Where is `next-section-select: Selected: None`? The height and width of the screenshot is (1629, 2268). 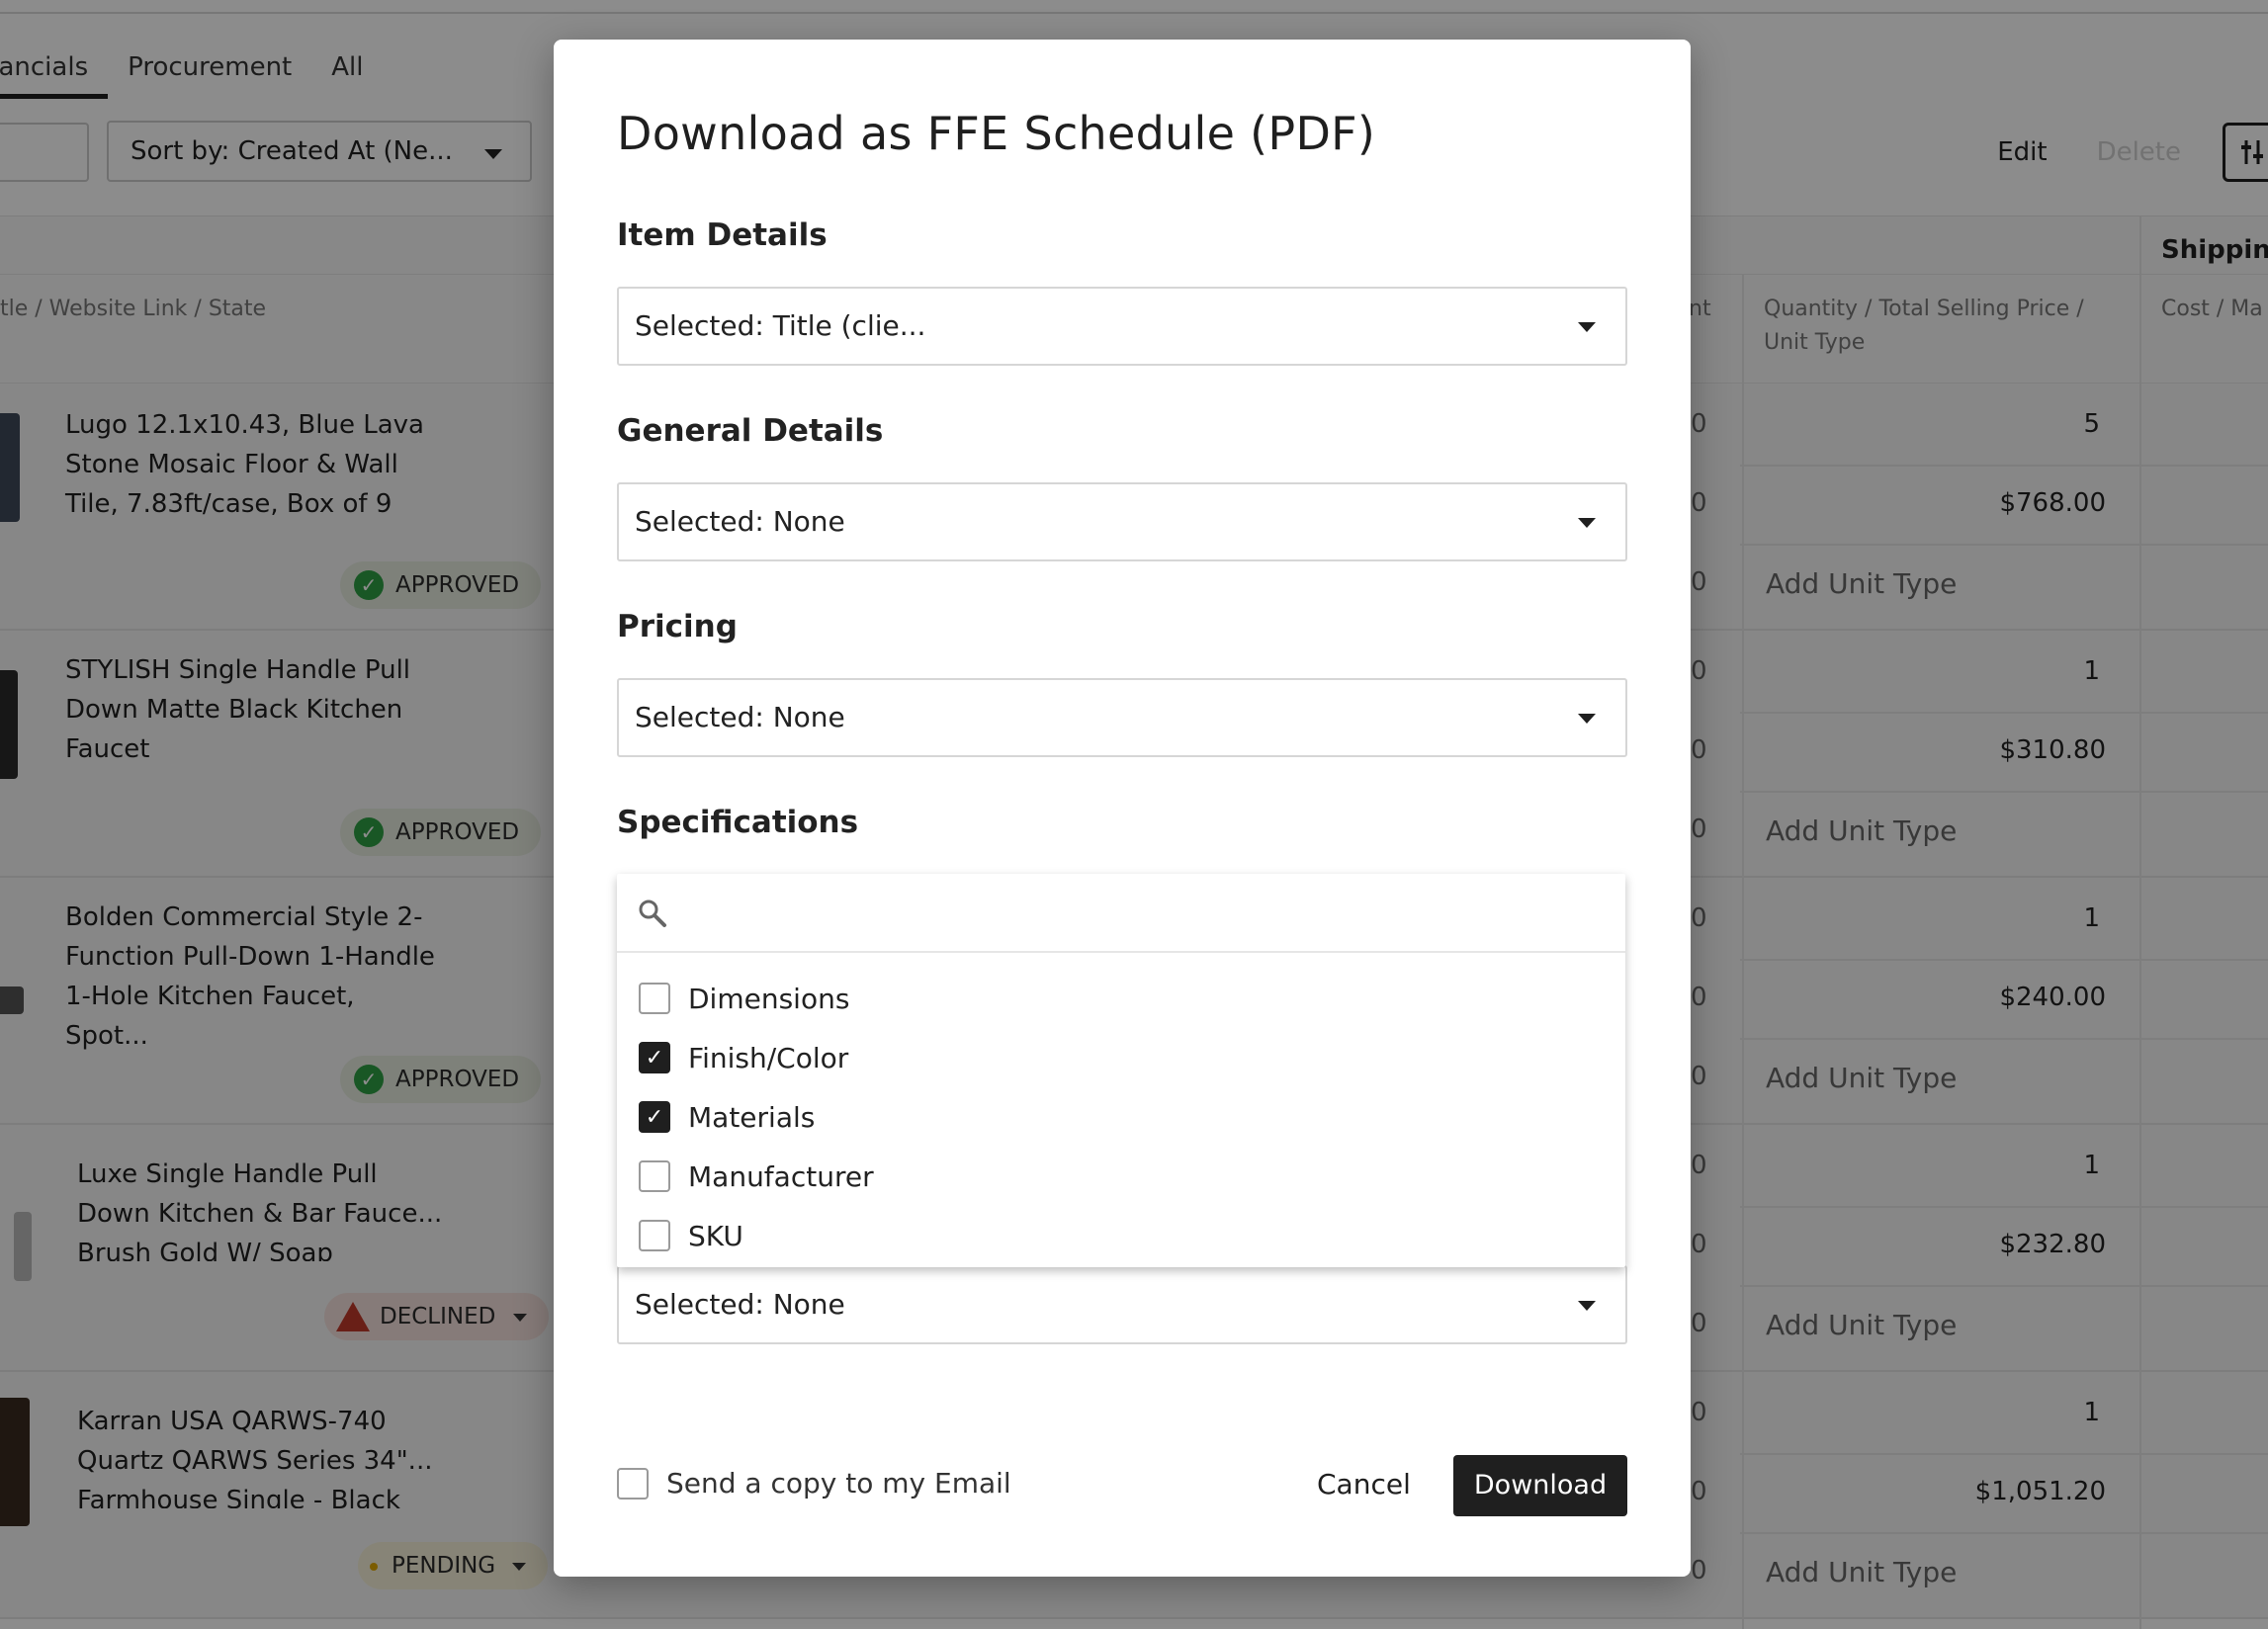
next-section-select: Selected: None is located at coordinates (1122, 1304).